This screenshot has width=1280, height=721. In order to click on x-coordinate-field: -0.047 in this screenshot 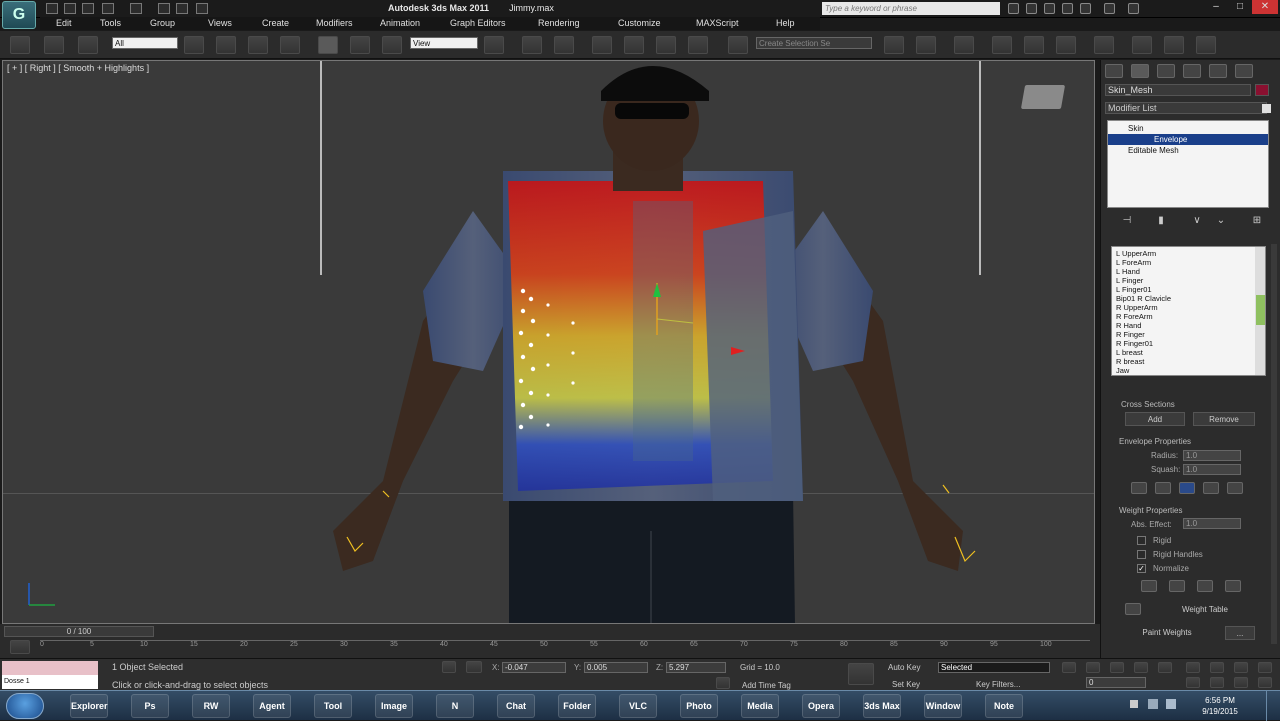, I will do `click(534, 667)`.